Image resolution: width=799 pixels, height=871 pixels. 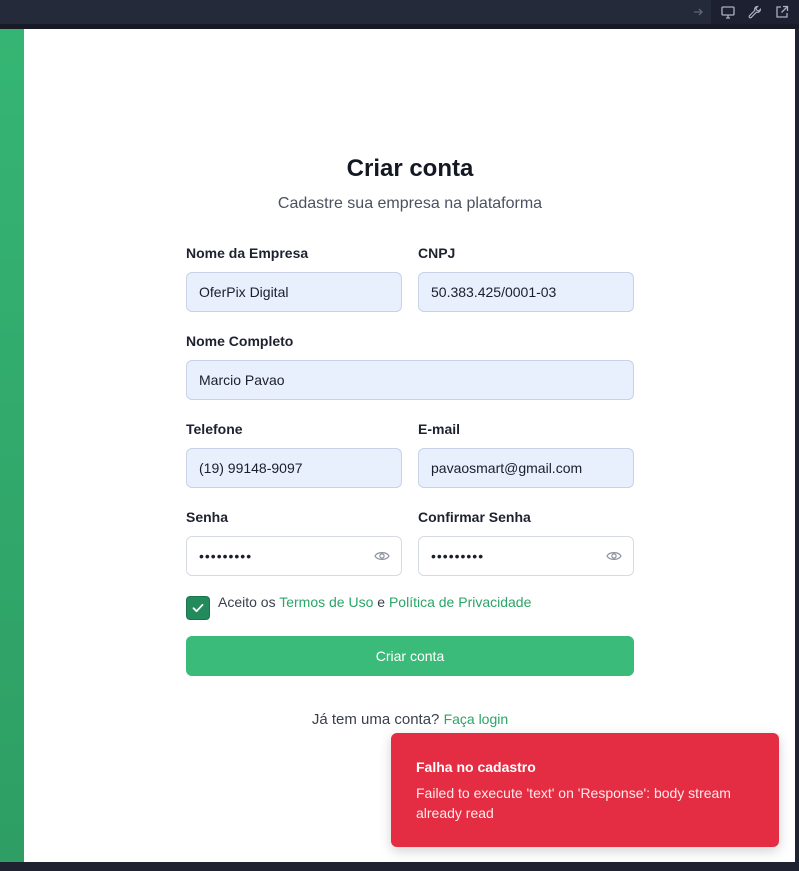 I want to click on phone-label: Telefone, so click(x=214, y=429).